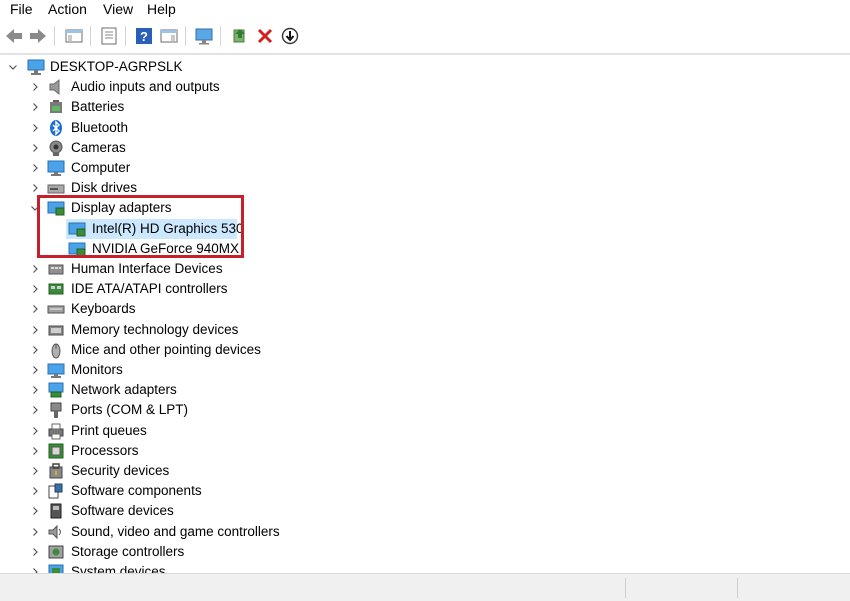 The image size is (850, 601). What do you see at coordinates (109, 36) in the screenshot?
I see `properties-button` at bounding box center [109, 36].